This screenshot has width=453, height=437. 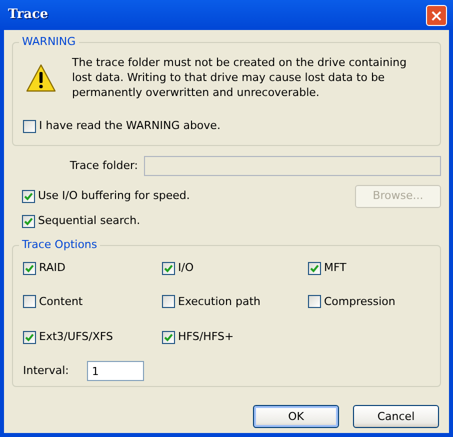 I want to click on checkbox-label: RAID, so click(x=52, y=268).